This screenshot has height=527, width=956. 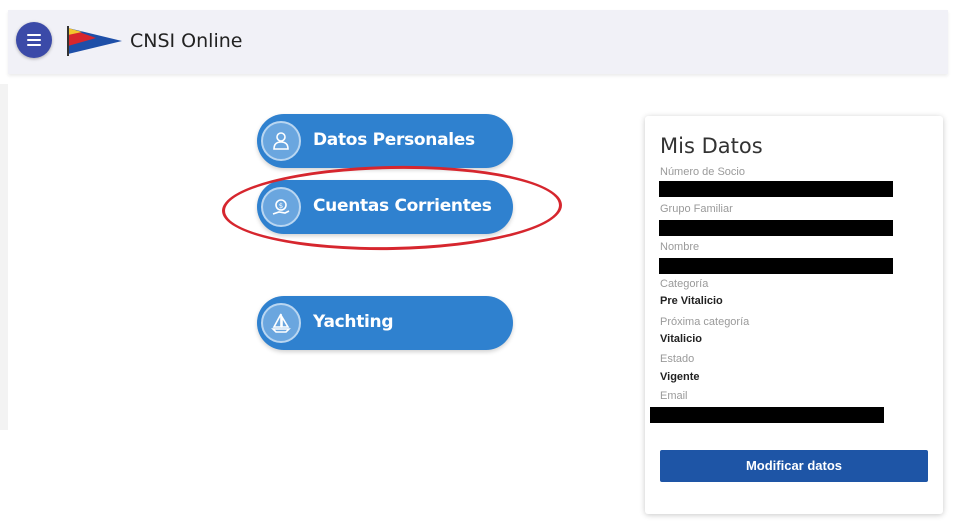 I want to click on card-title: Mis Datos, so click(x=711, y=146).